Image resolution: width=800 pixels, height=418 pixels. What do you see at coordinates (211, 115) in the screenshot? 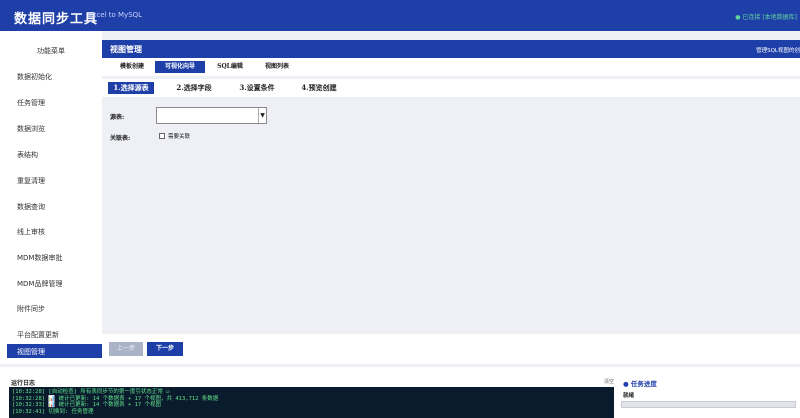
I see `source-table-select: ▼` at bounding box center [211, 115].